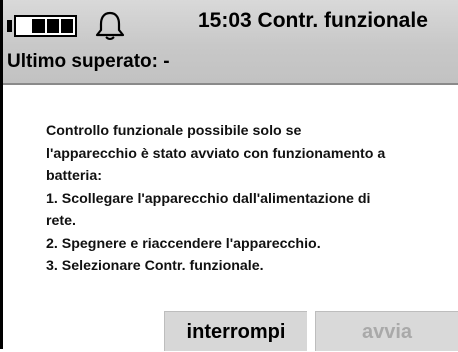 The width and height of the screenshot is (458, 352). I want to click on instruction-line: 3. Selezionare Contr. funzionale., so click(155, 266).